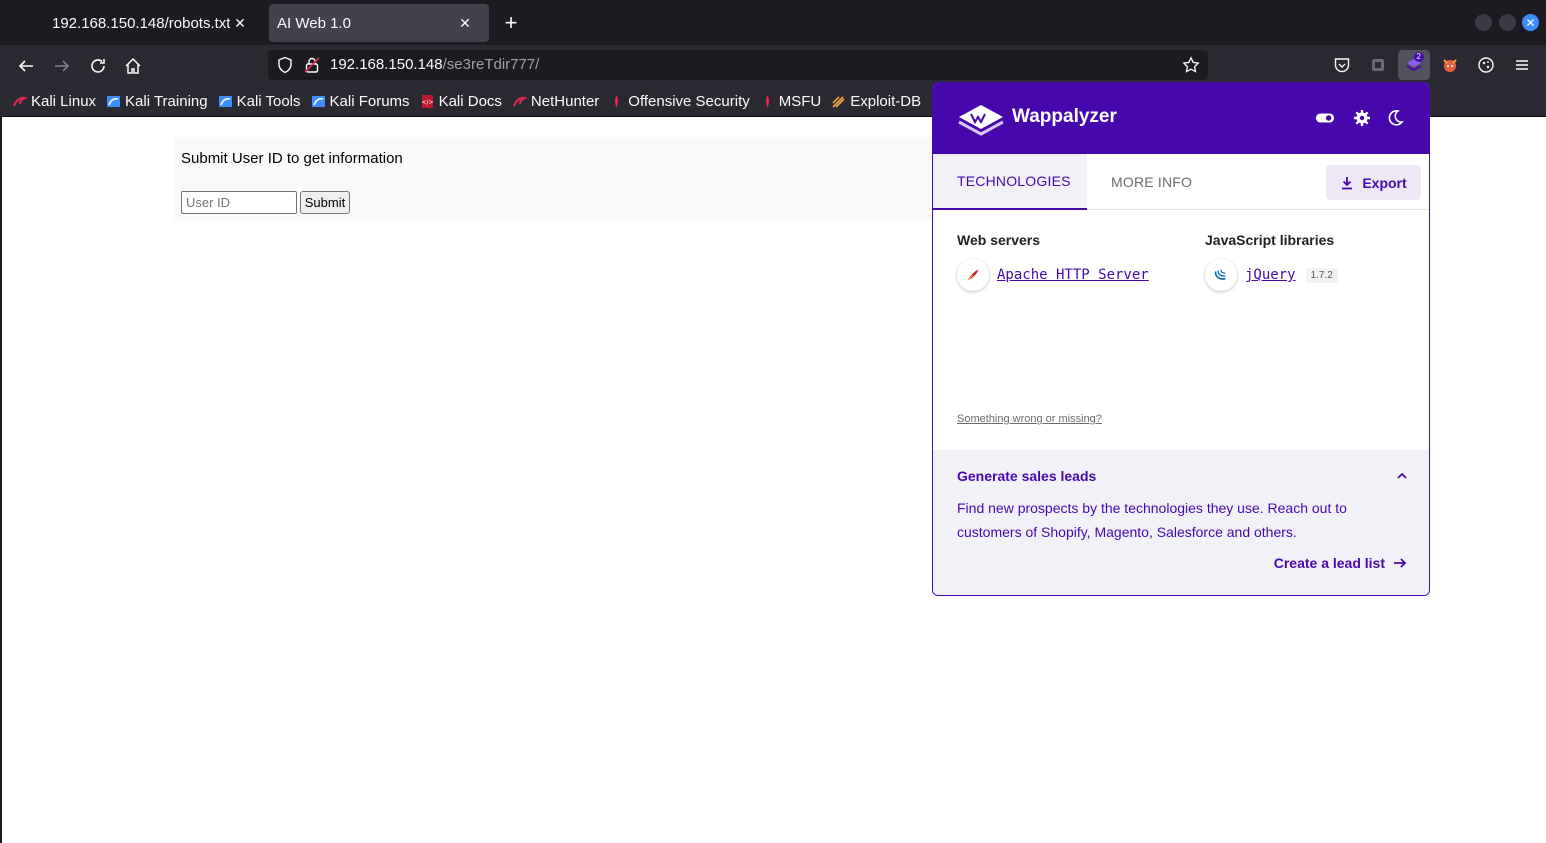 This screenshot has height=843, width=1546. What do you see at coordinates (1026, 476) in the screenshot?
I see `leads-title: Generate sales leads` at bounding box center [1026, 476].